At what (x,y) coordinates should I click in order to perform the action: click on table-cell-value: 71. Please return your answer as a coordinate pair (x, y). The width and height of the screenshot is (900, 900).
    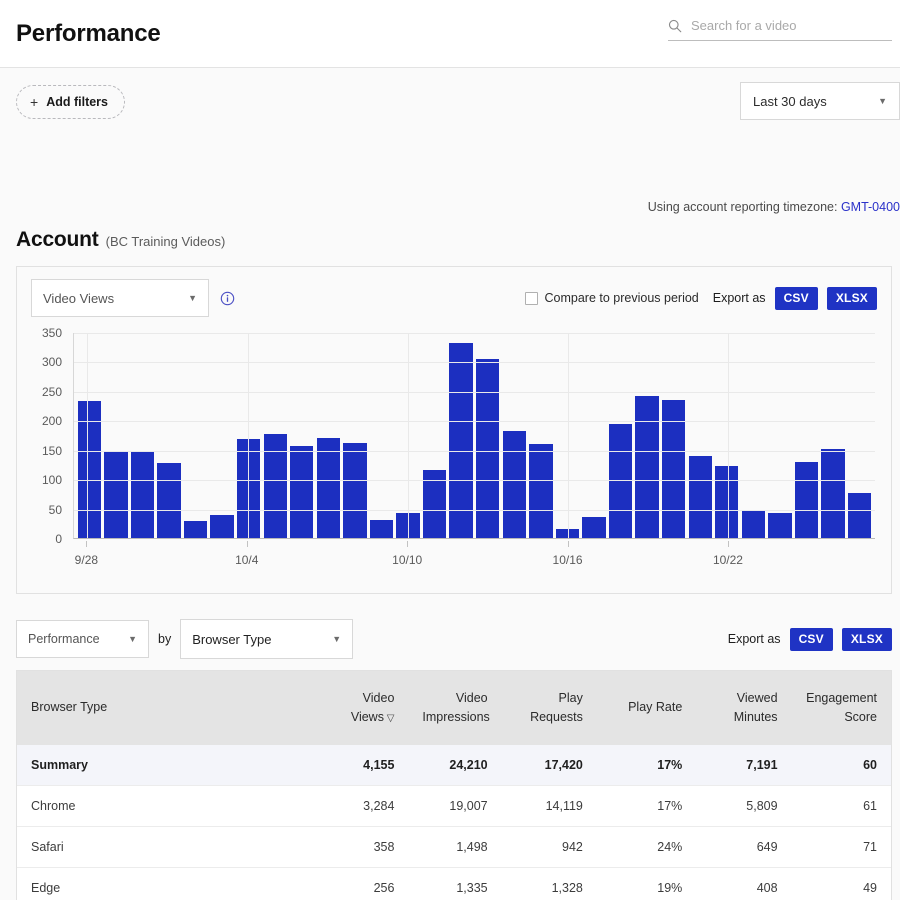
    Looking at the image, I should click on (841, 847).